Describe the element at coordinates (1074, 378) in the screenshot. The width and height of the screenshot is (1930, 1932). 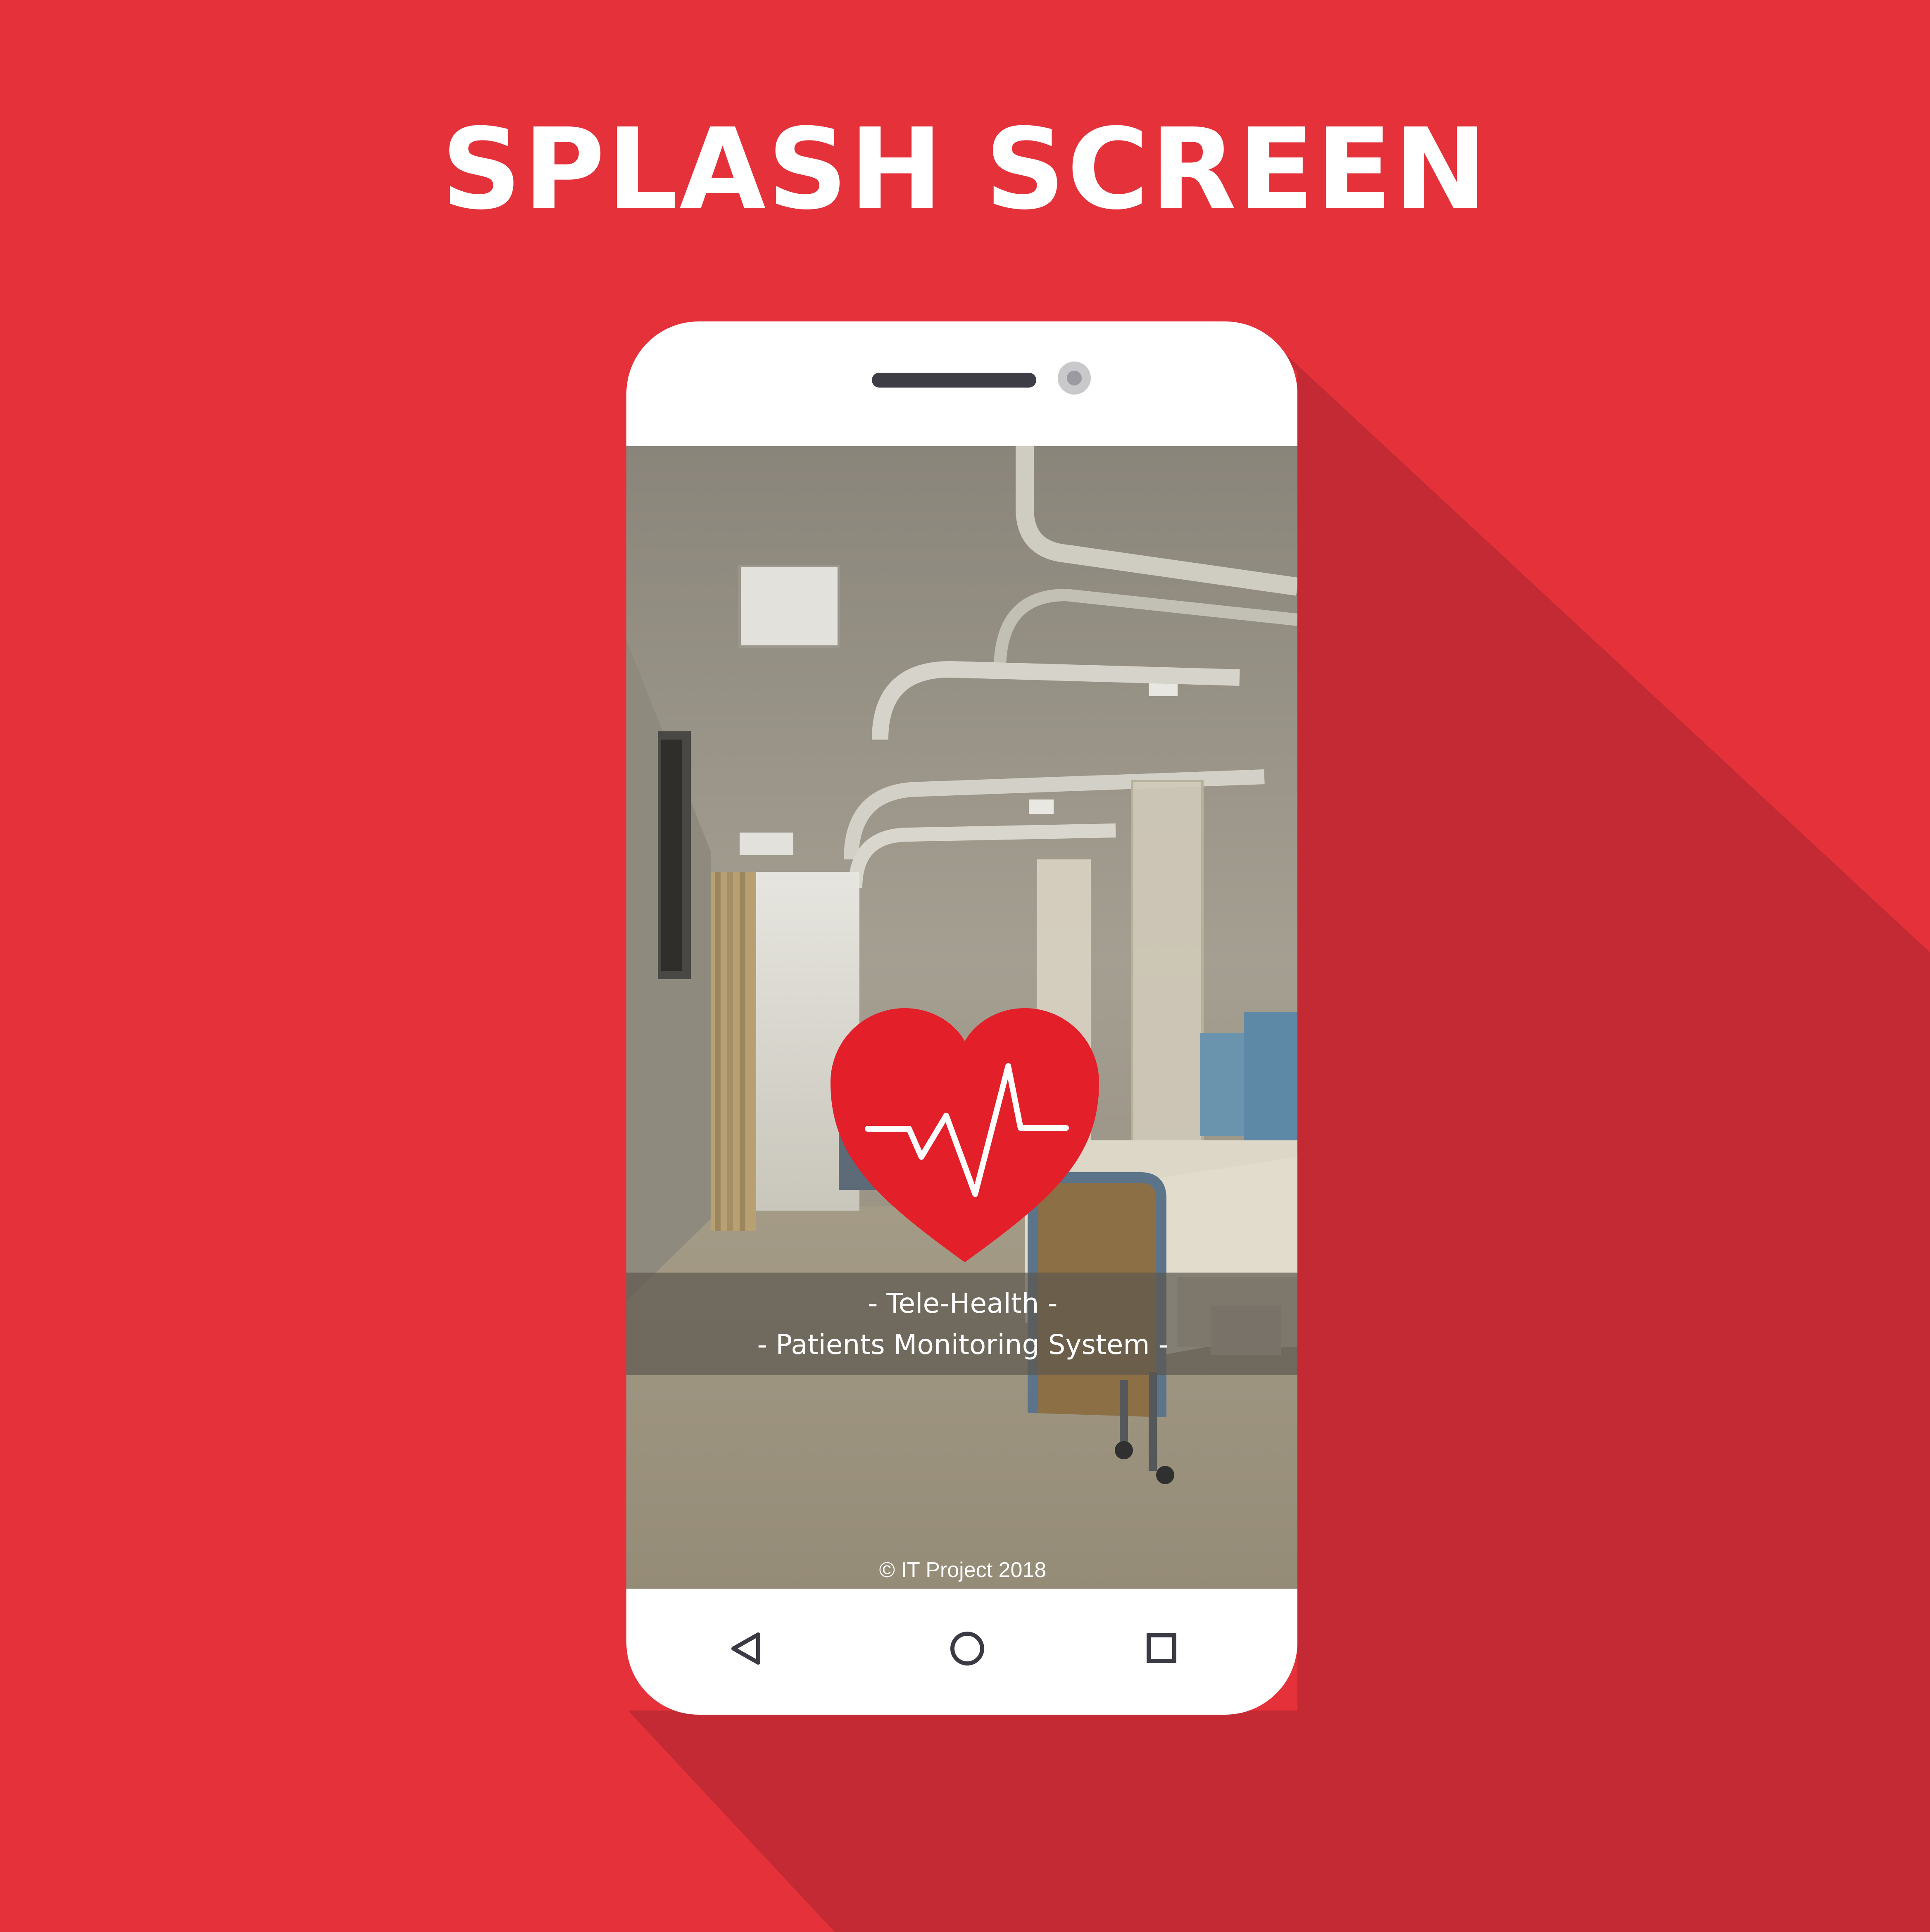
I see `front-camera` at that location.